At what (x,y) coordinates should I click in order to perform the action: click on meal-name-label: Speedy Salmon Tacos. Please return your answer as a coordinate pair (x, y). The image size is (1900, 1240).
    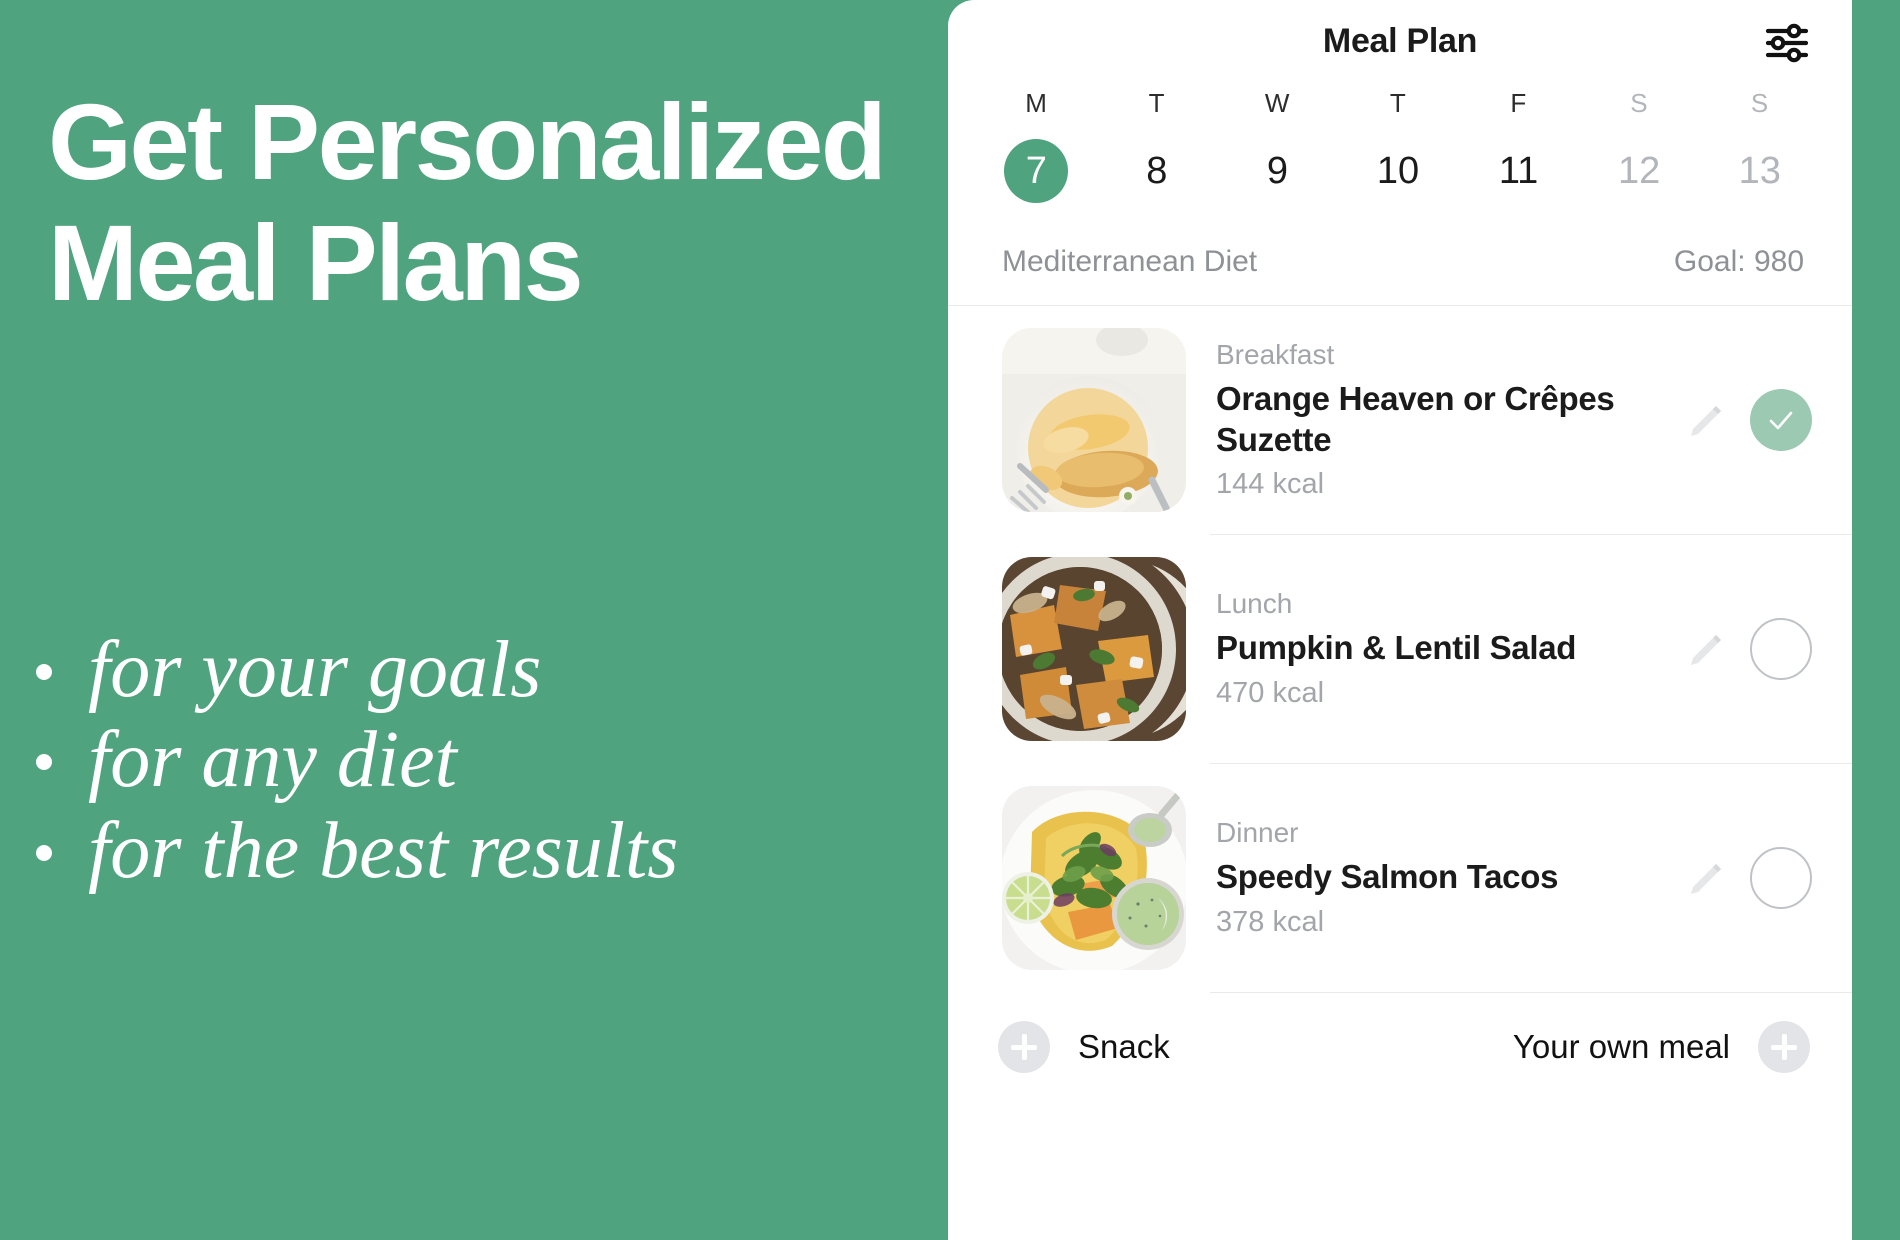
    Looking at the image, I should click on (1387, 877).